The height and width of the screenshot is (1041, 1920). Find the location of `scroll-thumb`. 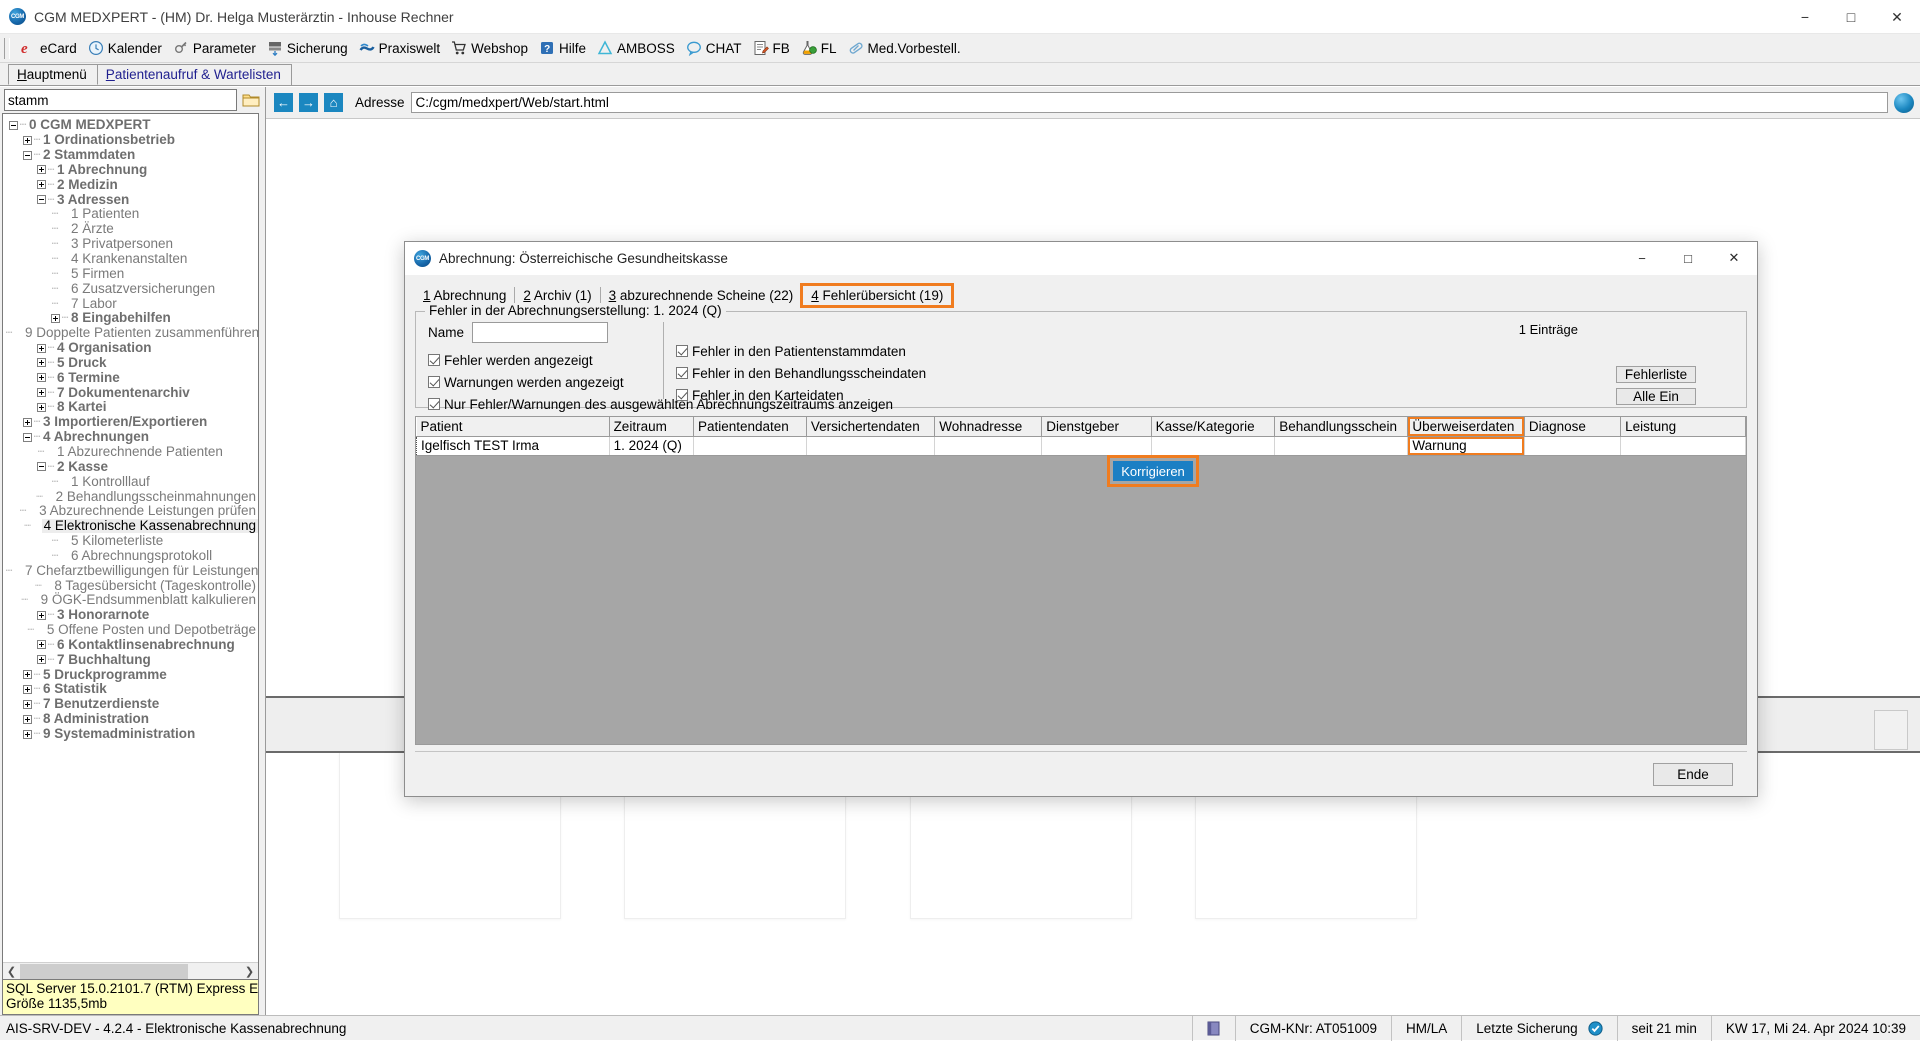

scroll-thumb is located at coordinates (104, 971).